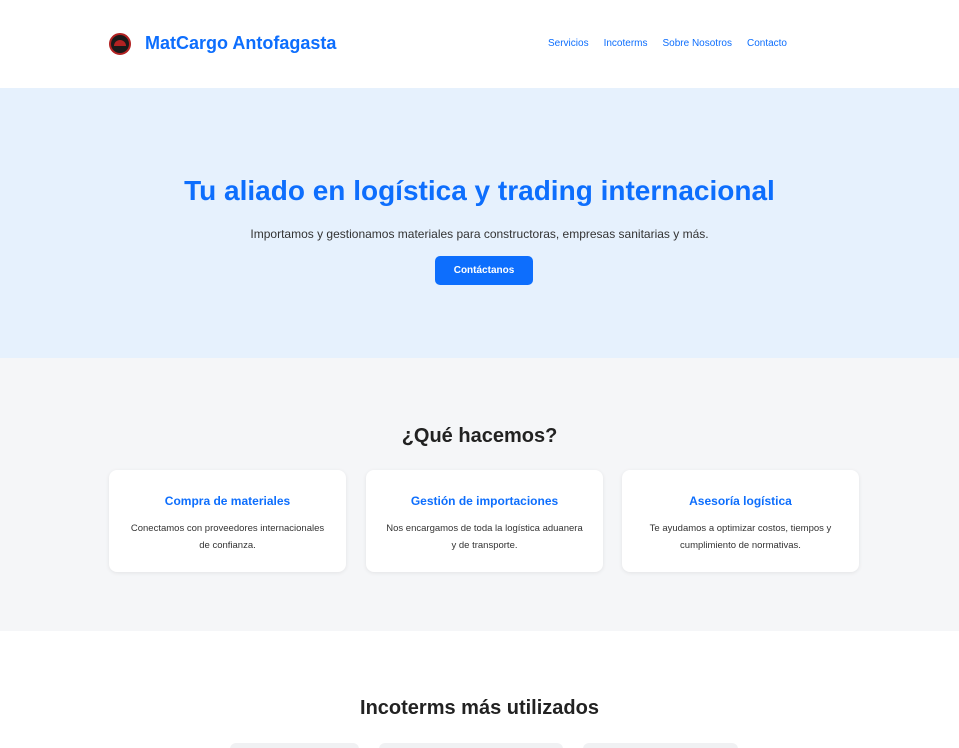 This screenshot has height=748, width=959. What do you see at coordinates (696, 43) in the screenshot?
I see `nav-link-sobre-nosotros: Sobre Nosotros` at bounding box center [696, 43].